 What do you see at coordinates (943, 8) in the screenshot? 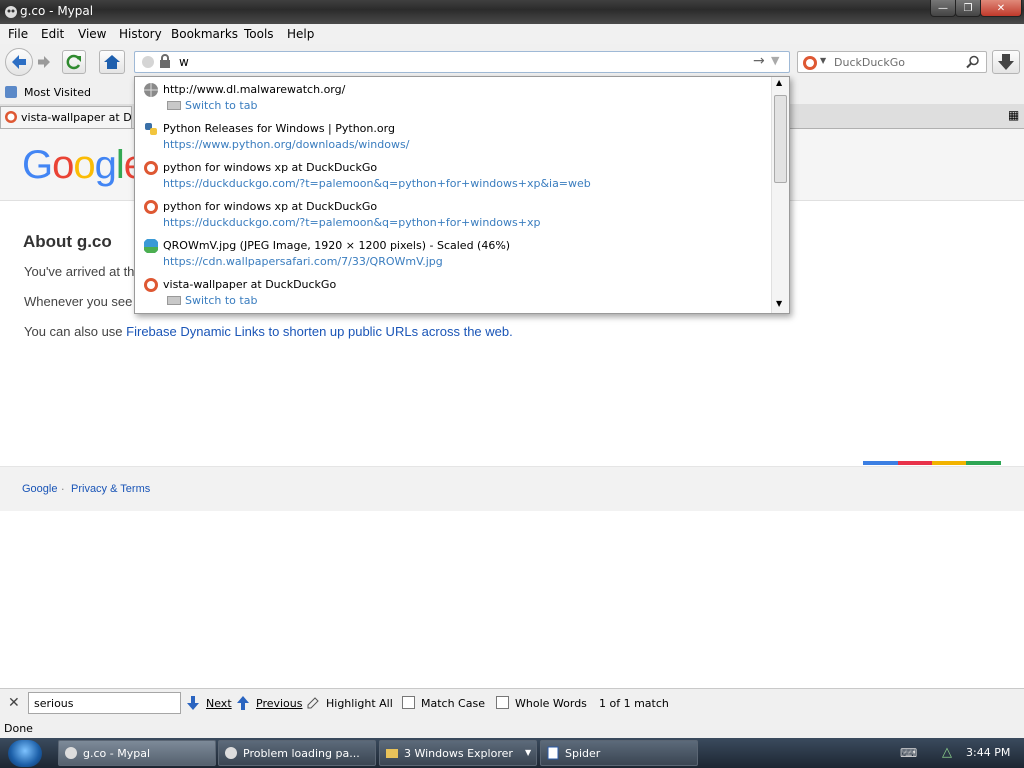
I see `minimize-button: —` at bounding box center [943, 8].